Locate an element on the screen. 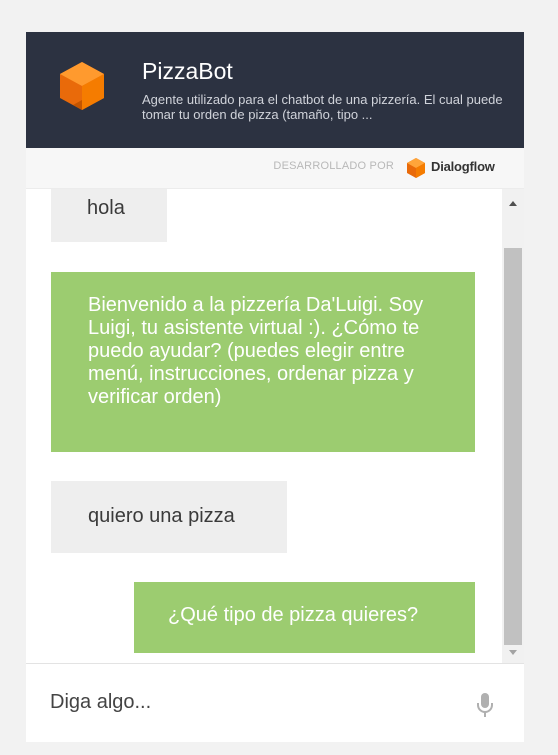 This screenshot has height=755, width=558. input-bar is located at coordinates (275, 702).